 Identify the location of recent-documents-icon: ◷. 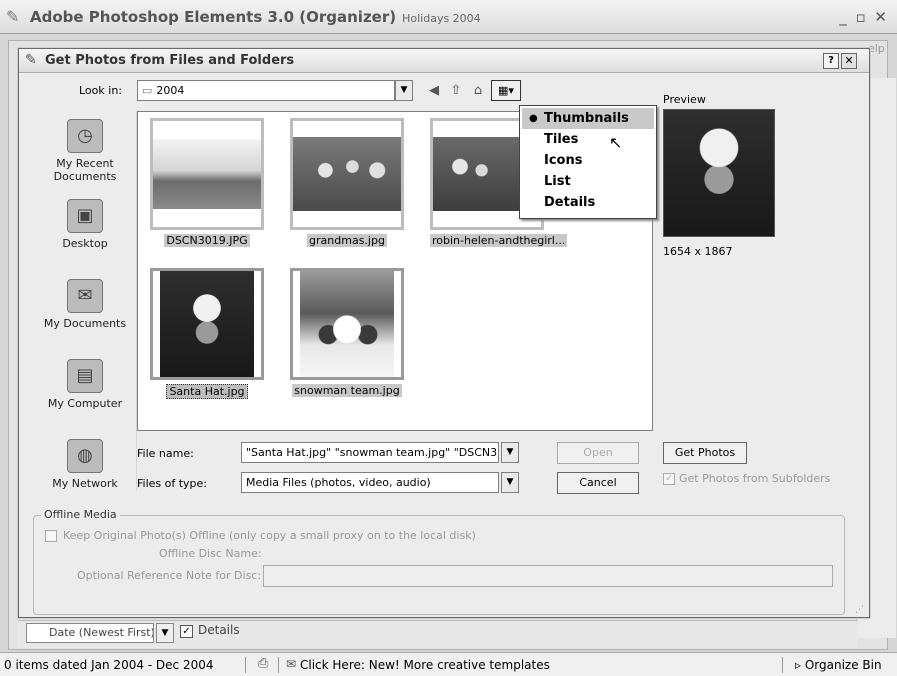
(85, 136).